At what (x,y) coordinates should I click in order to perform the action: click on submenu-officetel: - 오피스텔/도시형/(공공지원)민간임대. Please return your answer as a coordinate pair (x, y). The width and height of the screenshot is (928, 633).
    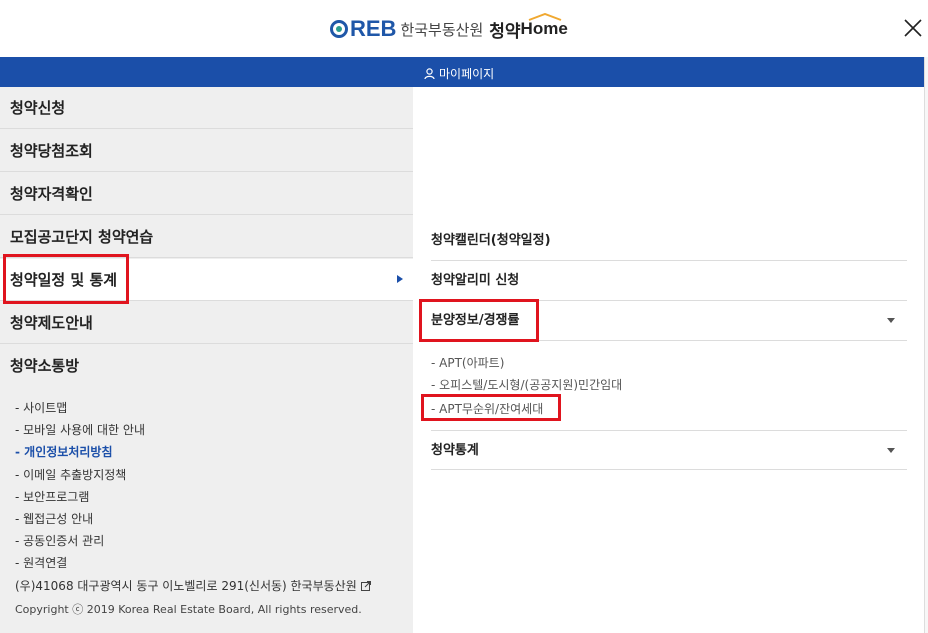
    Looking at the image, I should click on (526, 384).